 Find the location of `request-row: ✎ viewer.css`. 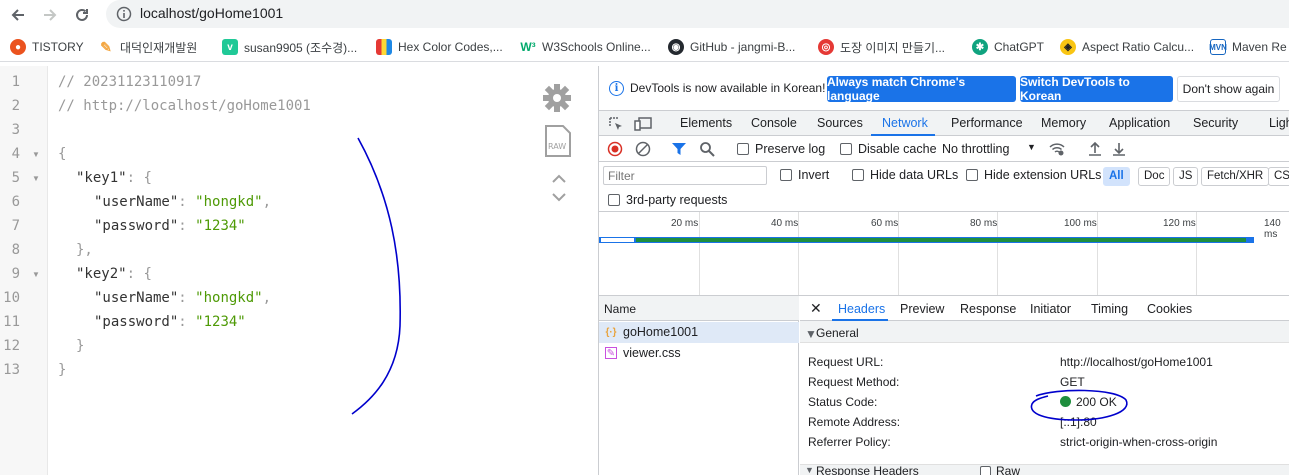

request-row: ✎ viewer.css is located at coordinates (699, 353).